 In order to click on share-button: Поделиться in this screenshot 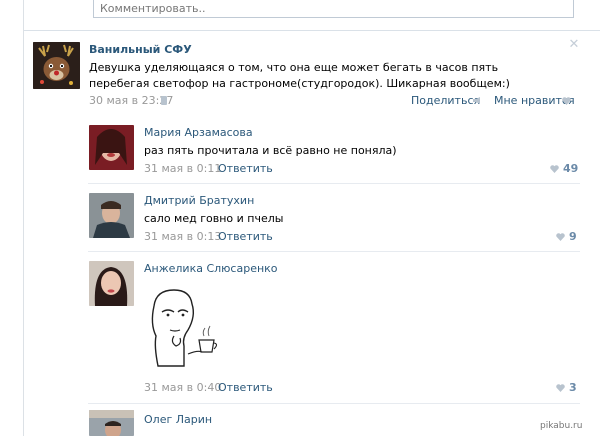, I will do `click(445, 100)`.